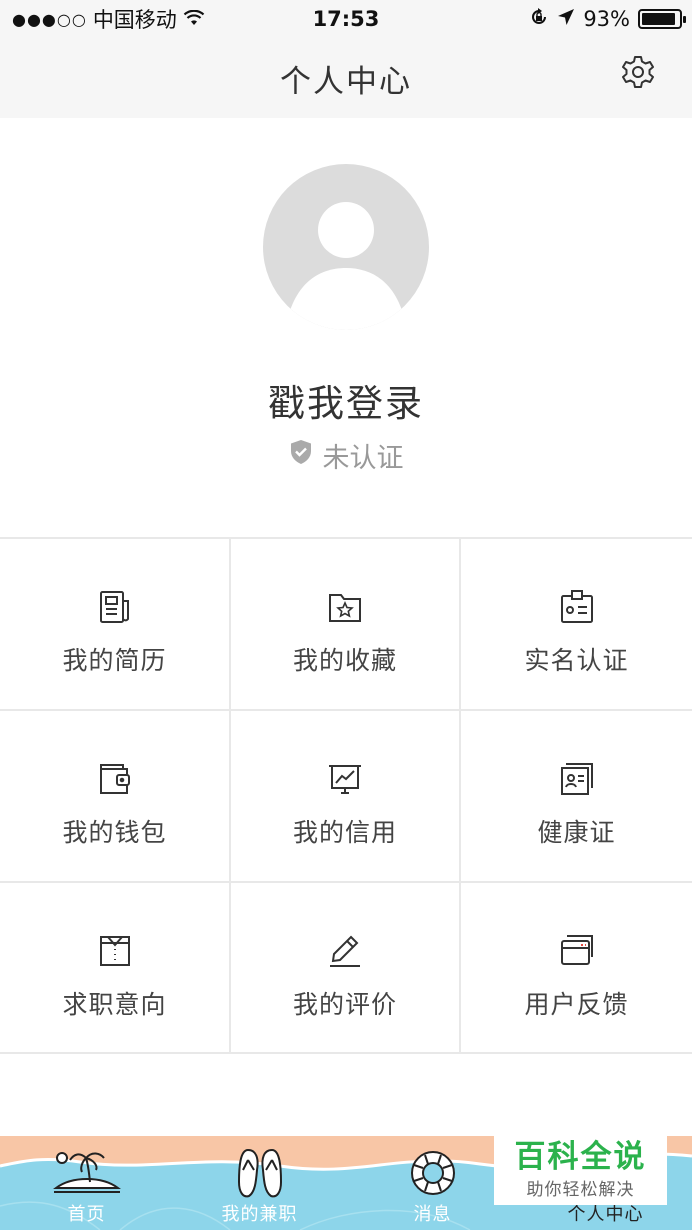 Image resolution: width=692 pixels, height=1230 pixels. I want to click on menu-label: 我的信用, so click(344, 832).